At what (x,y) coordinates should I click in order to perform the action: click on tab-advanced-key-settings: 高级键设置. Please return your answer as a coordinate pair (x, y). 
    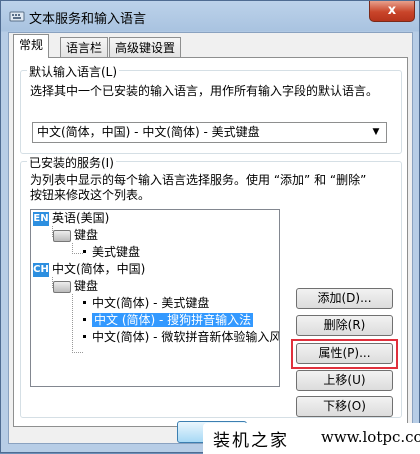
    Looking at the image, I should click on (145, 47).